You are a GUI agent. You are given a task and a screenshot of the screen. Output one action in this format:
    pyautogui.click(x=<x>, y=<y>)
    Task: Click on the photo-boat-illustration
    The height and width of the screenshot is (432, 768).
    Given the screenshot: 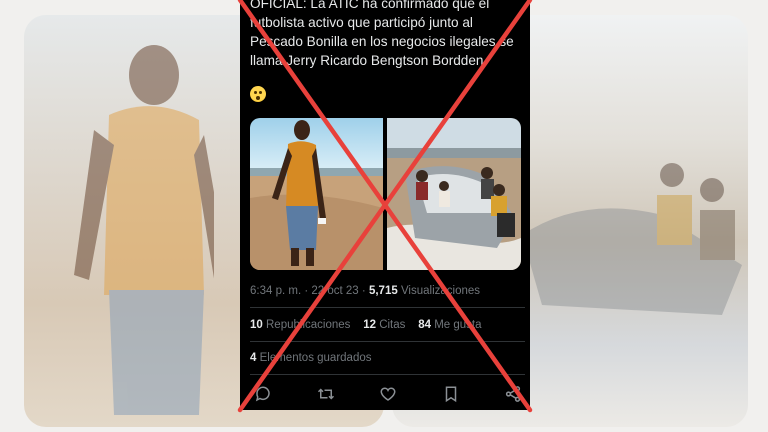 What is the action you would take?
    pyautogui.click(x=454, y=194)
    